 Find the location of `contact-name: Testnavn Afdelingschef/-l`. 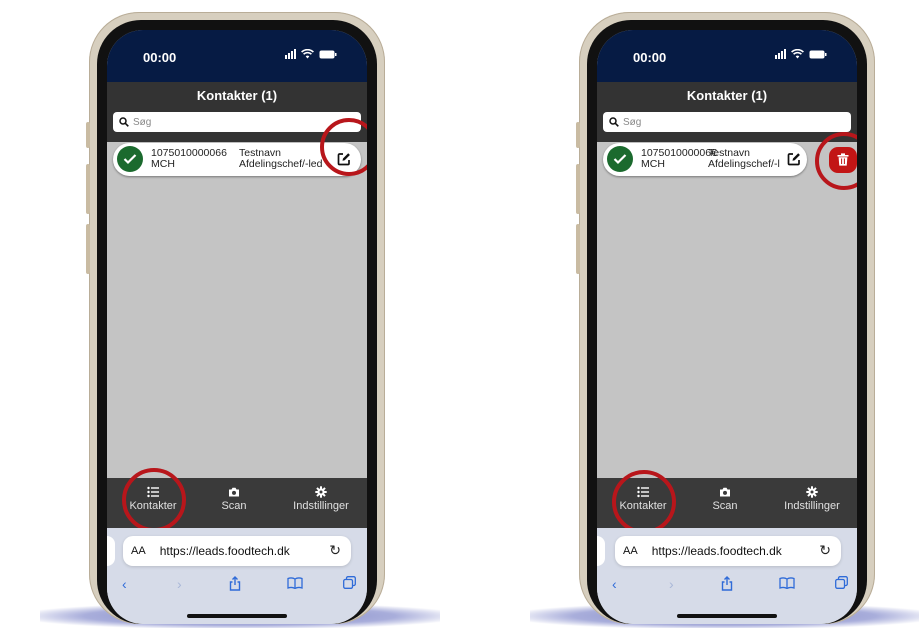

contact-name: Testnavn Afdelingschef/-l is located at coordinates (744, 159).